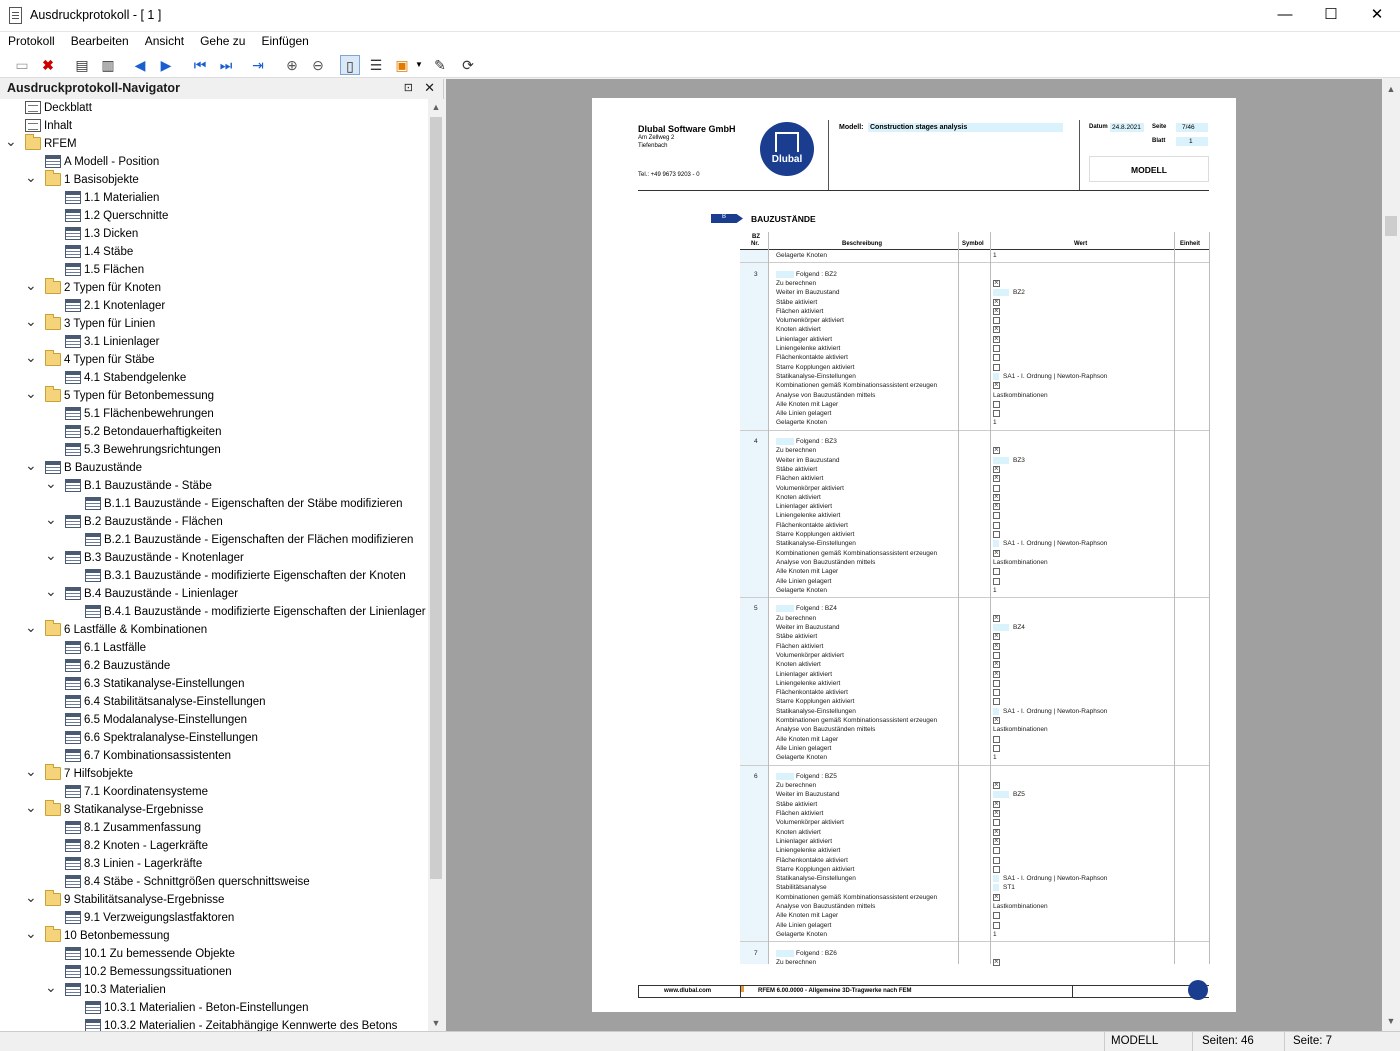 The width and height of the screenshot is (1400, 1051). I want to click on tree-item: 4.1 Stabendgelenke, so click(214, 378).